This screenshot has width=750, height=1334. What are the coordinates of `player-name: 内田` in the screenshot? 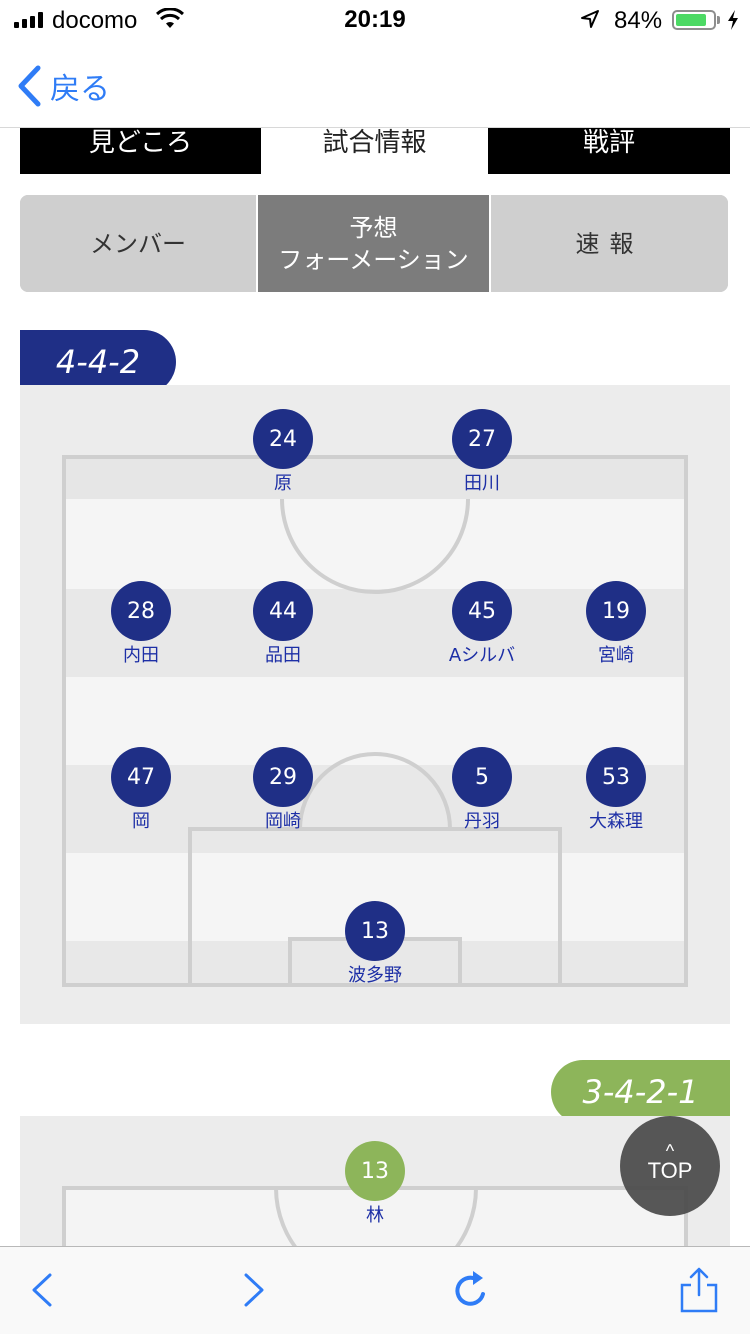 It's located at (141, 655).